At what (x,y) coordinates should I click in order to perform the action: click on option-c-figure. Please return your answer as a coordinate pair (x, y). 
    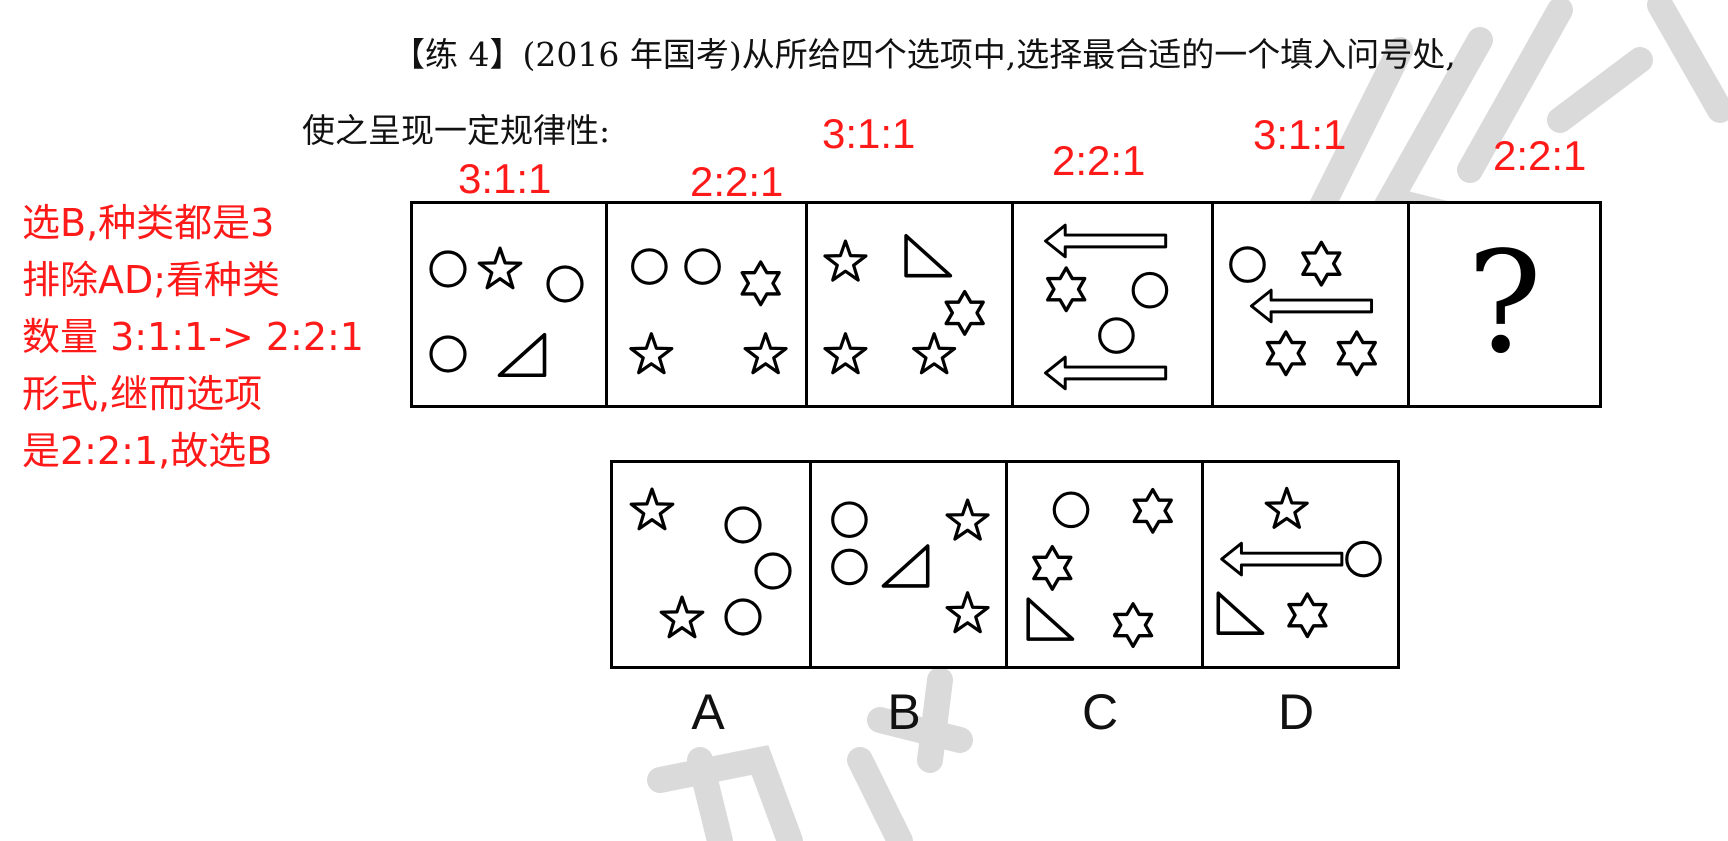
    Looking at the image, I should click on (1103, 564).